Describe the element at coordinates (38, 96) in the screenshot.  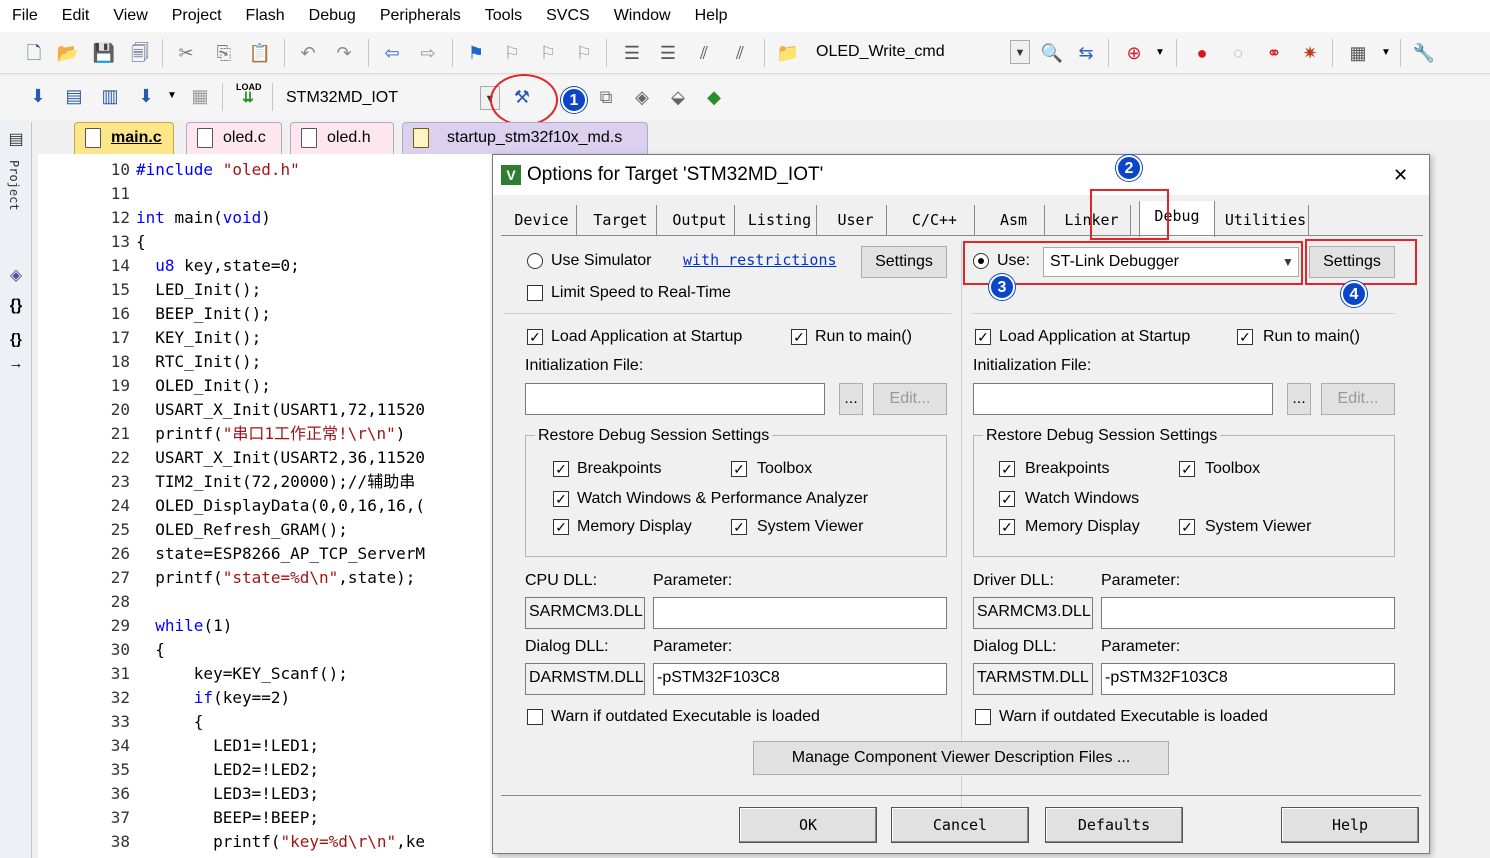
I see `translate-icon: ⬇` at that location.